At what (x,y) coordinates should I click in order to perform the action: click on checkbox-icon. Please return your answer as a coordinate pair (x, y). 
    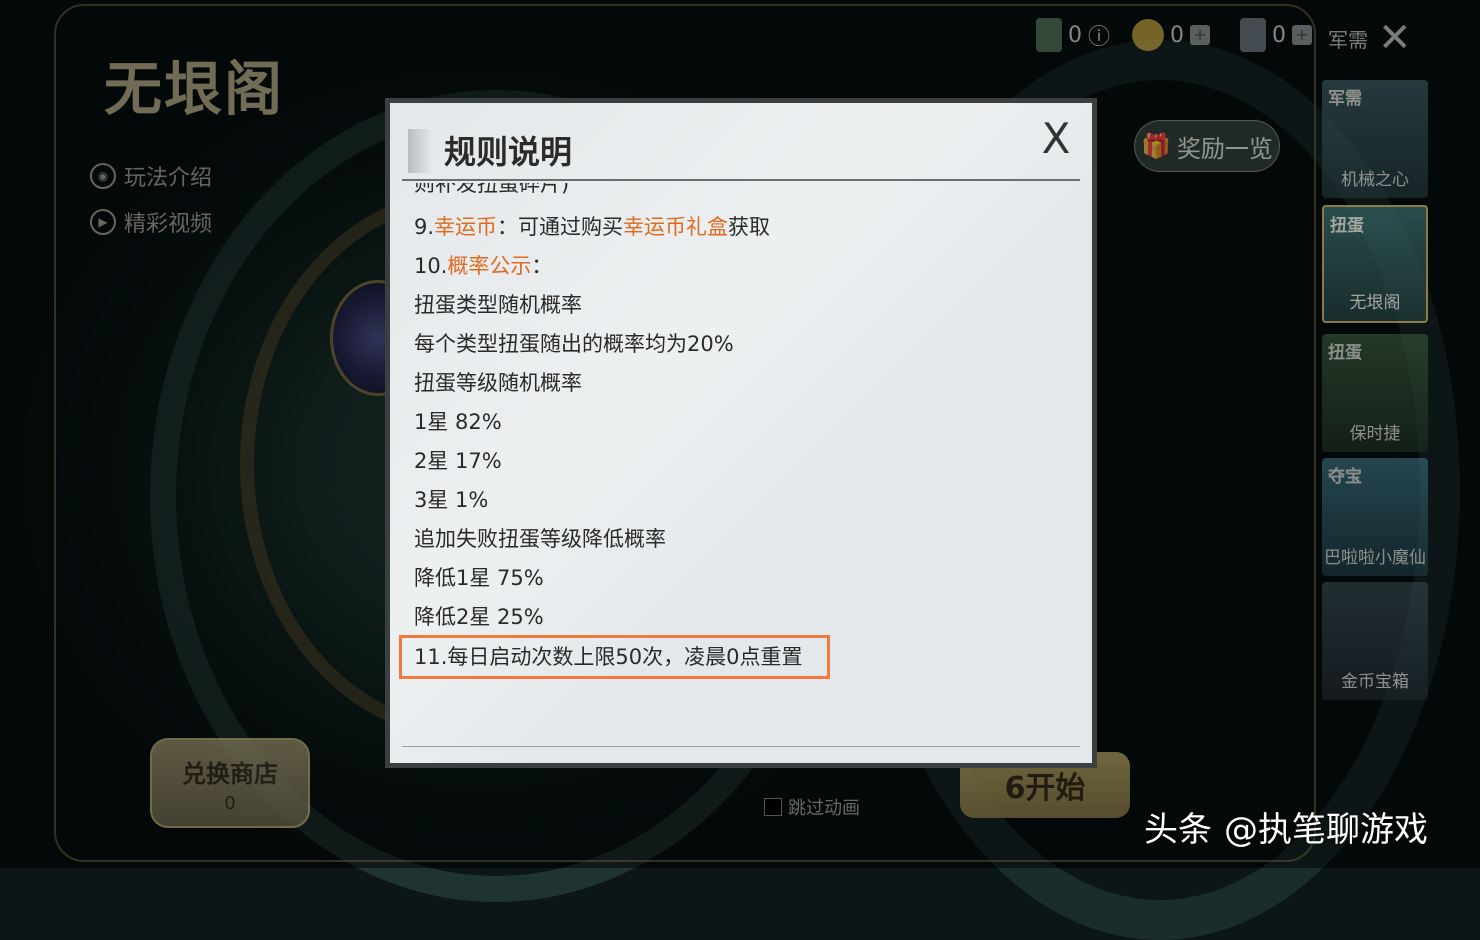
    Looking at the image, I should click on (773, 807).